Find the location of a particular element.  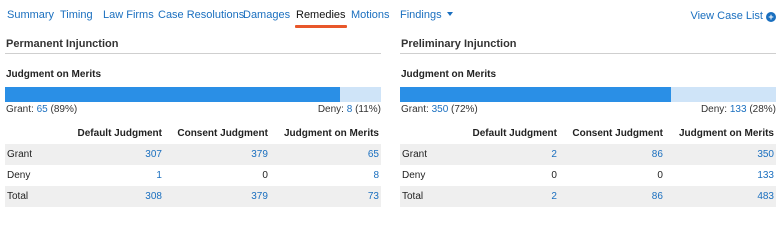

bar-legend: Grant: 65 (89%) Deny: 8 (11%) is located at coordinates (193, 111).